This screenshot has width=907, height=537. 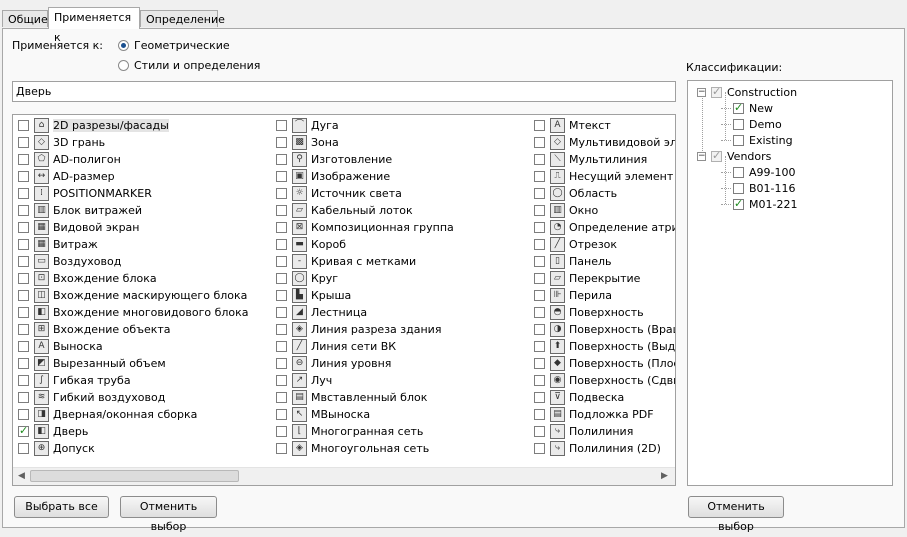 What do you see at coordinates (94, 25) in the screenshot?
I see `tab-applies-to: Применяется к` at bounding box center [94, 25].